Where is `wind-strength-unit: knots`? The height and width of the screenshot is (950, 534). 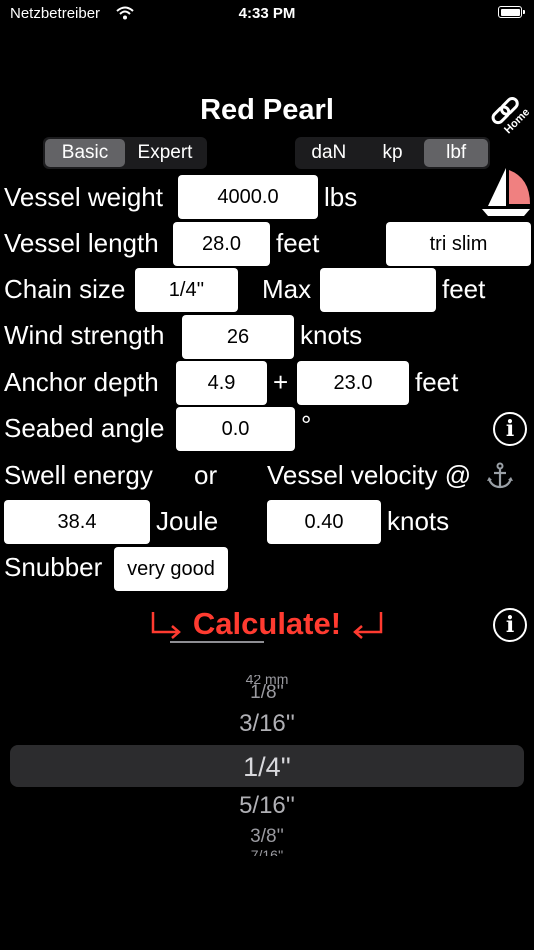 wind-strength-unit: knots is located at coordinates (331, 335).